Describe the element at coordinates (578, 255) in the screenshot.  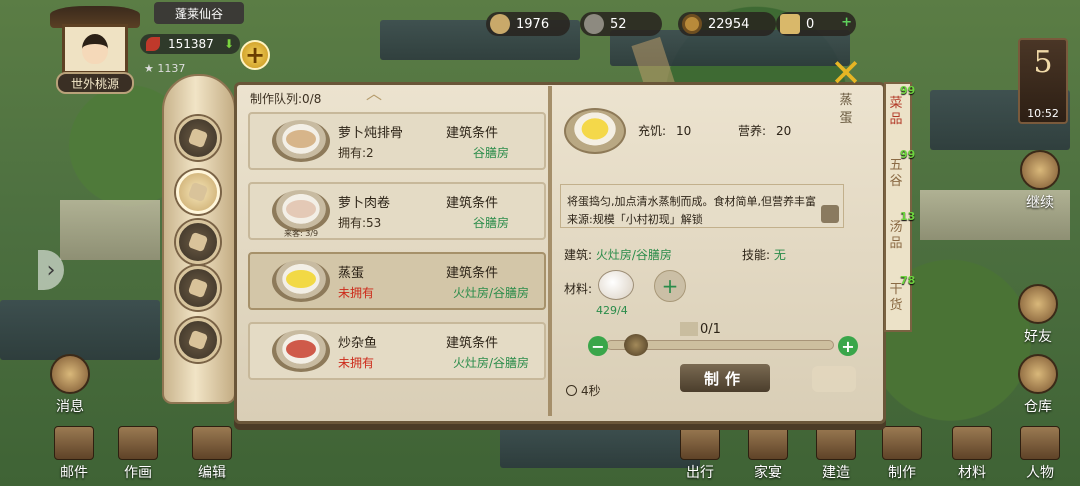
I see `building-label: 建筑:` at that location.